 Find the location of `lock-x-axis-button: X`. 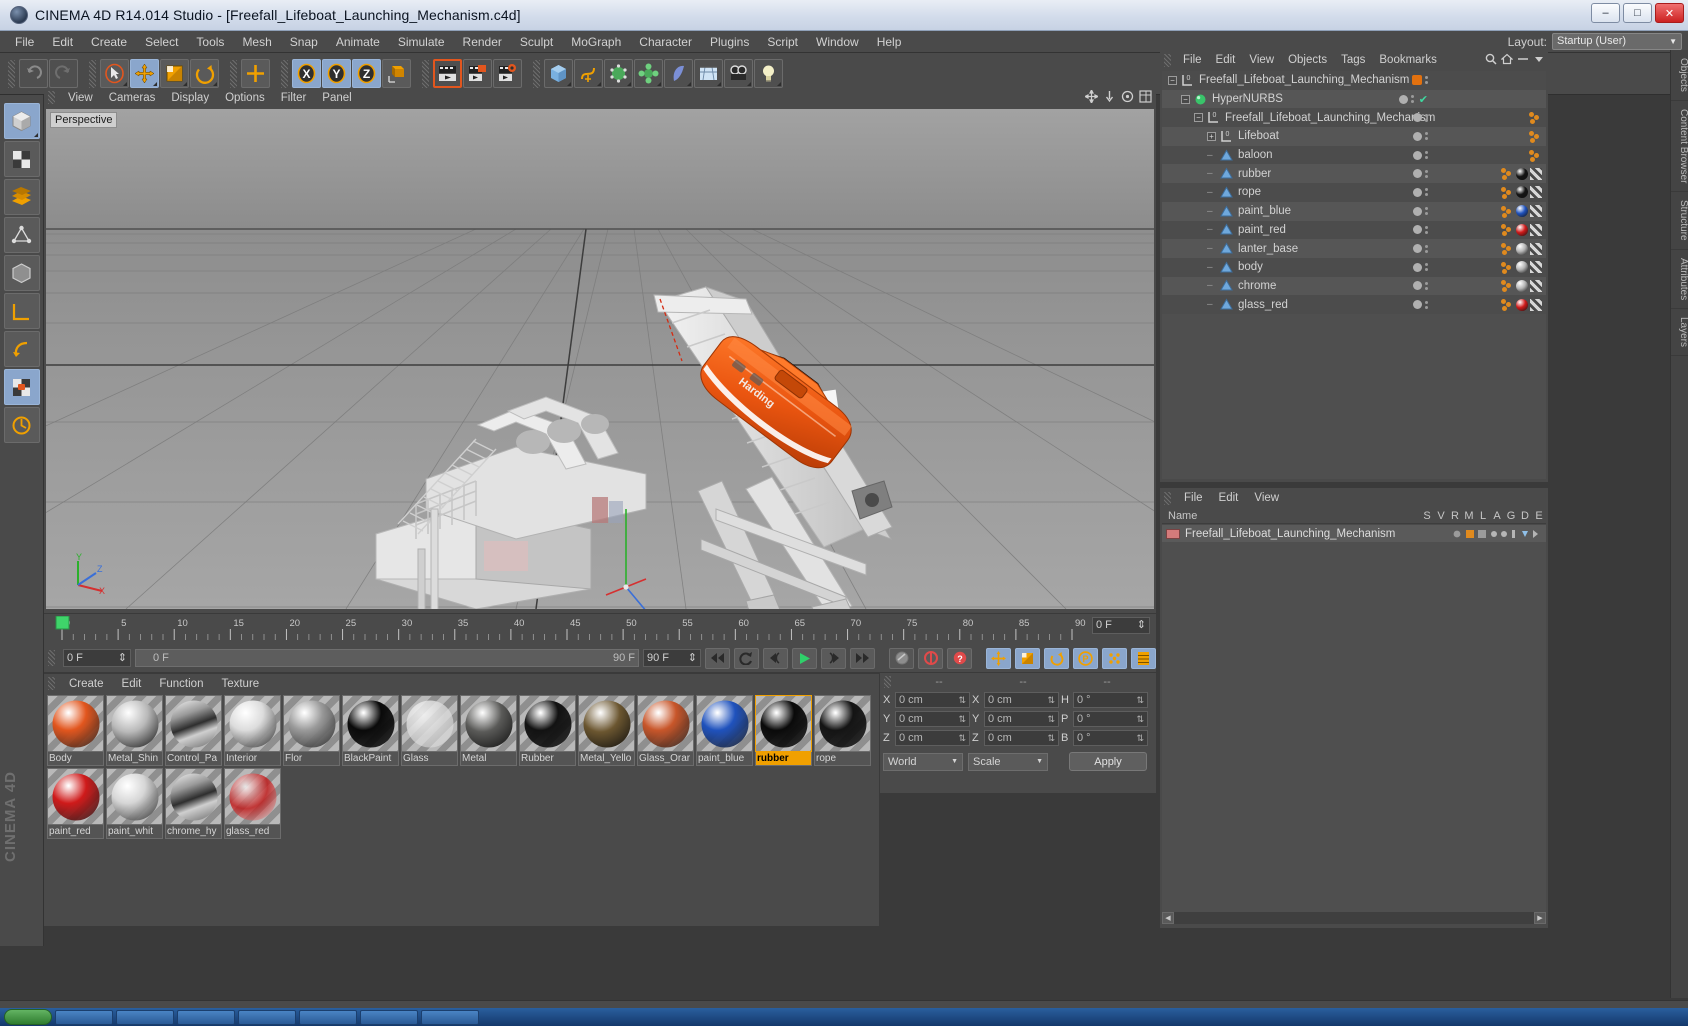

lock-x-axis-button: X is located at coordinates (306, 73).